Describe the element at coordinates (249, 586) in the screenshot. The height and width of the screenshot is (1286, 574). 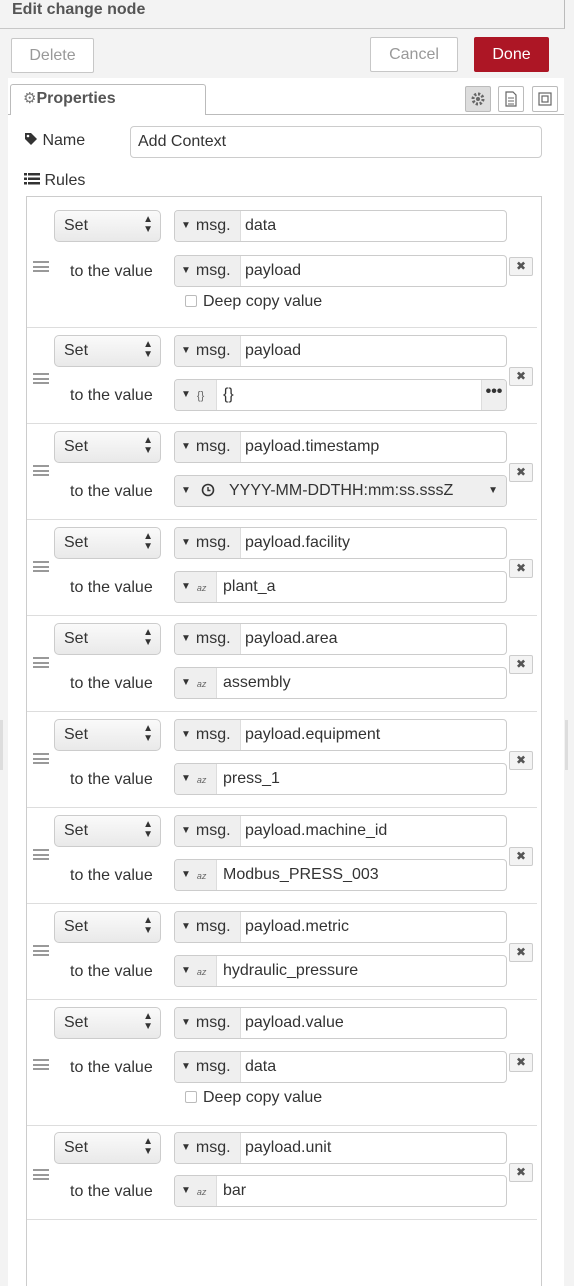
I see `value-text: plant_a` at that location.